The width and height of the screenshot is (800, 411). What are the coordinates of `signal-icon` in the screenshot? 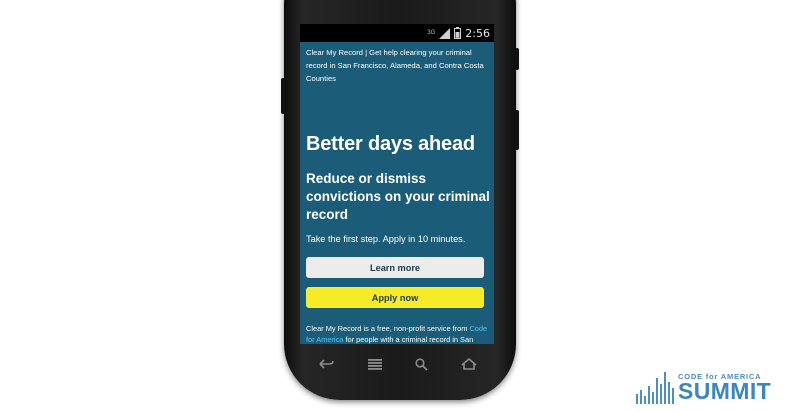 It's located at (445, 33).